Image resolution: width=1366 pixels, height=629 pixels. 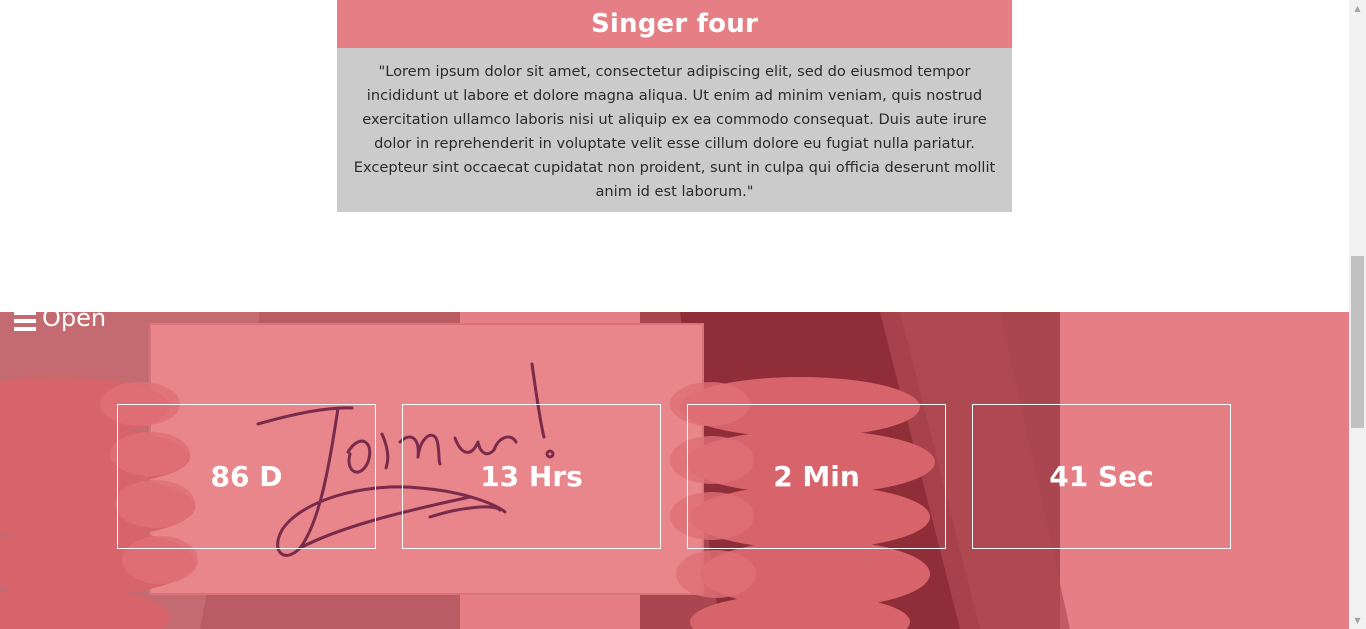 What do you see at coordinates (74, 322) in the screenshot?
I see `open-menu-label: Open` at bounding box center [74, 322].